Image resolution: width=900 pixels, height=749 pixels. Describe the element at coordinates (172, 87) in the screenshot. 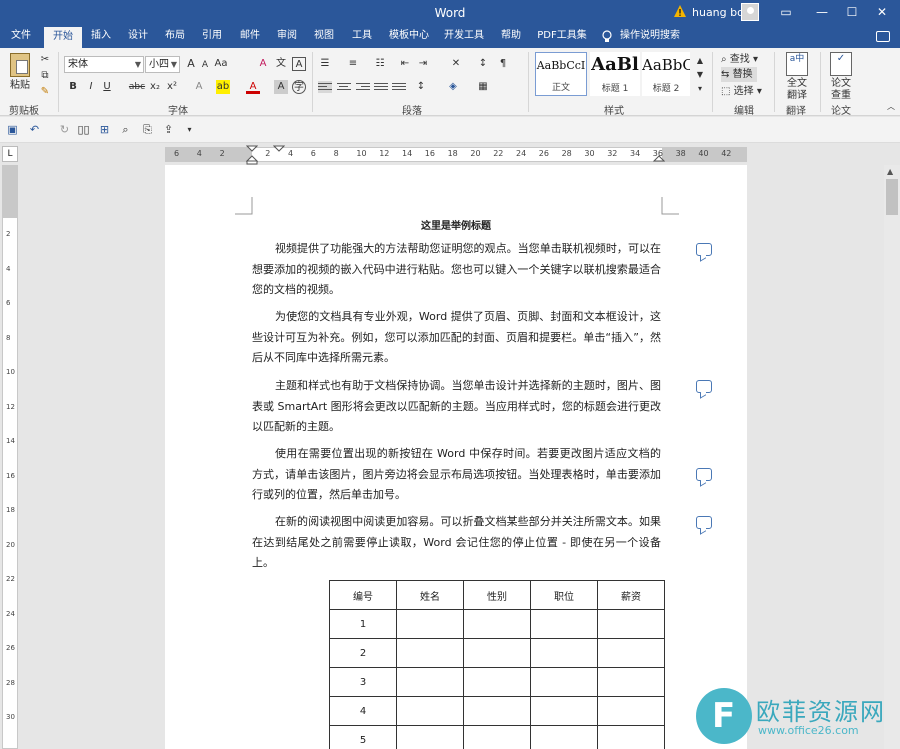

I see `superscript-button: x²` at that location.